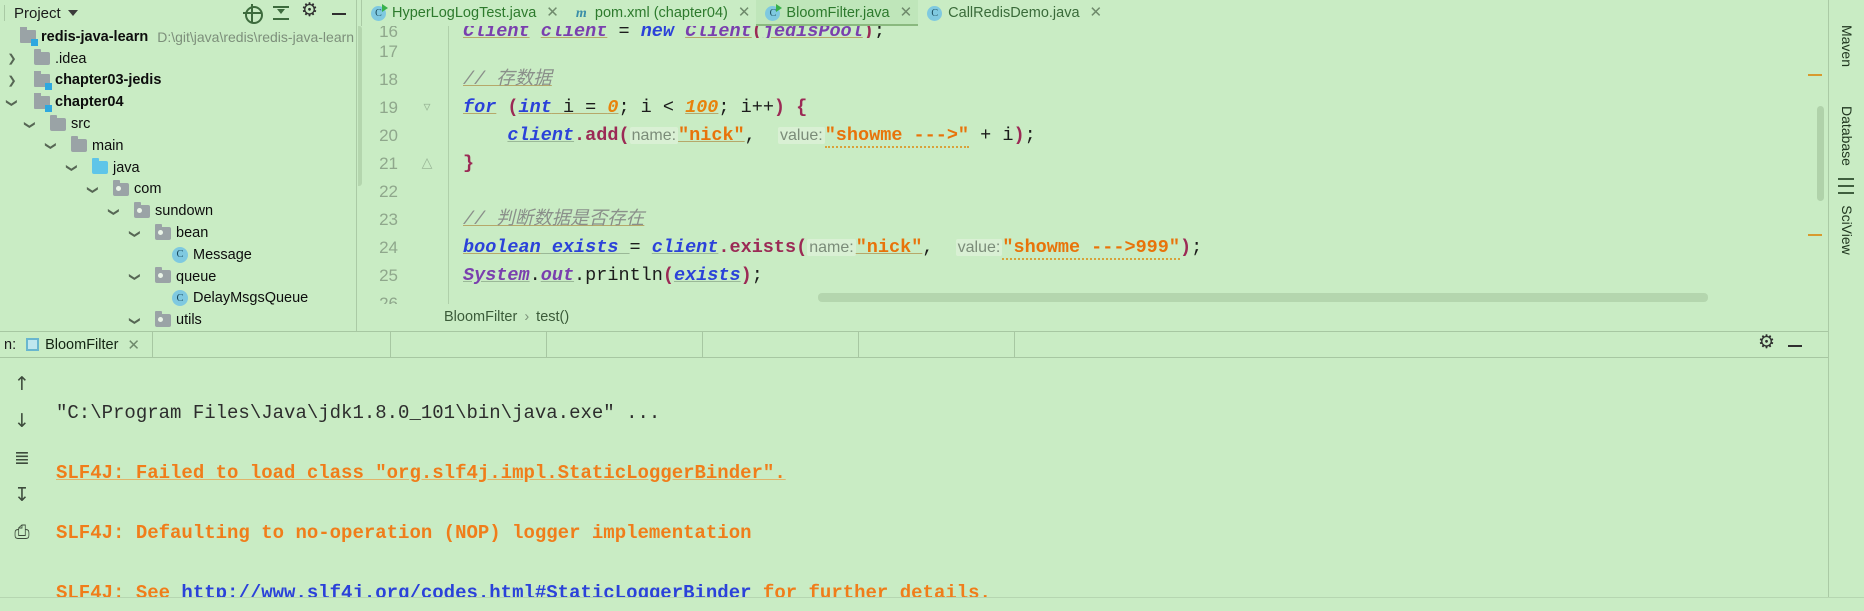 This screenshot has width=1864, height=611. What do you see at coordinates (22, 458) in the screenshot?
I see `soft-wrap-icon: ≣` at bounding box center [22, 458].